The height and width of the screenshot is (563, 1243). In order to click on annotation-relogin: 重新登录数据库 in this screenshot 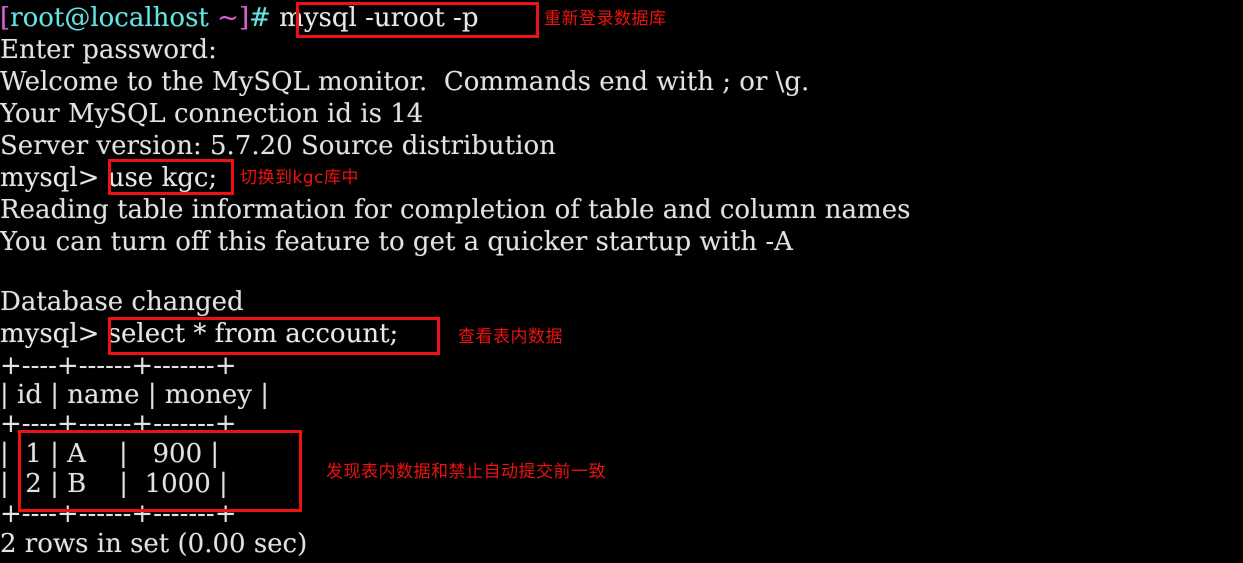, I will do `click(605, 19)`.